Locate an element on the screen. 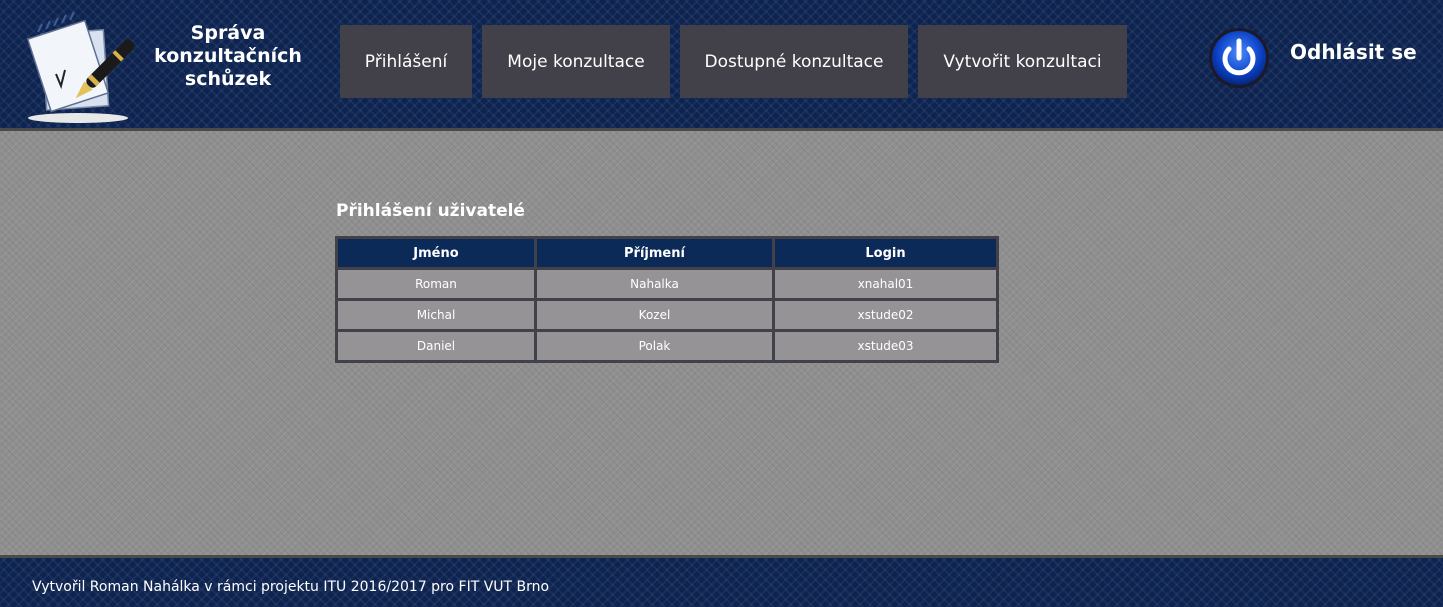 The image size is (1443, 607). table-header-row: Jméno Příjmení Login is located at coordinates (667, 253).